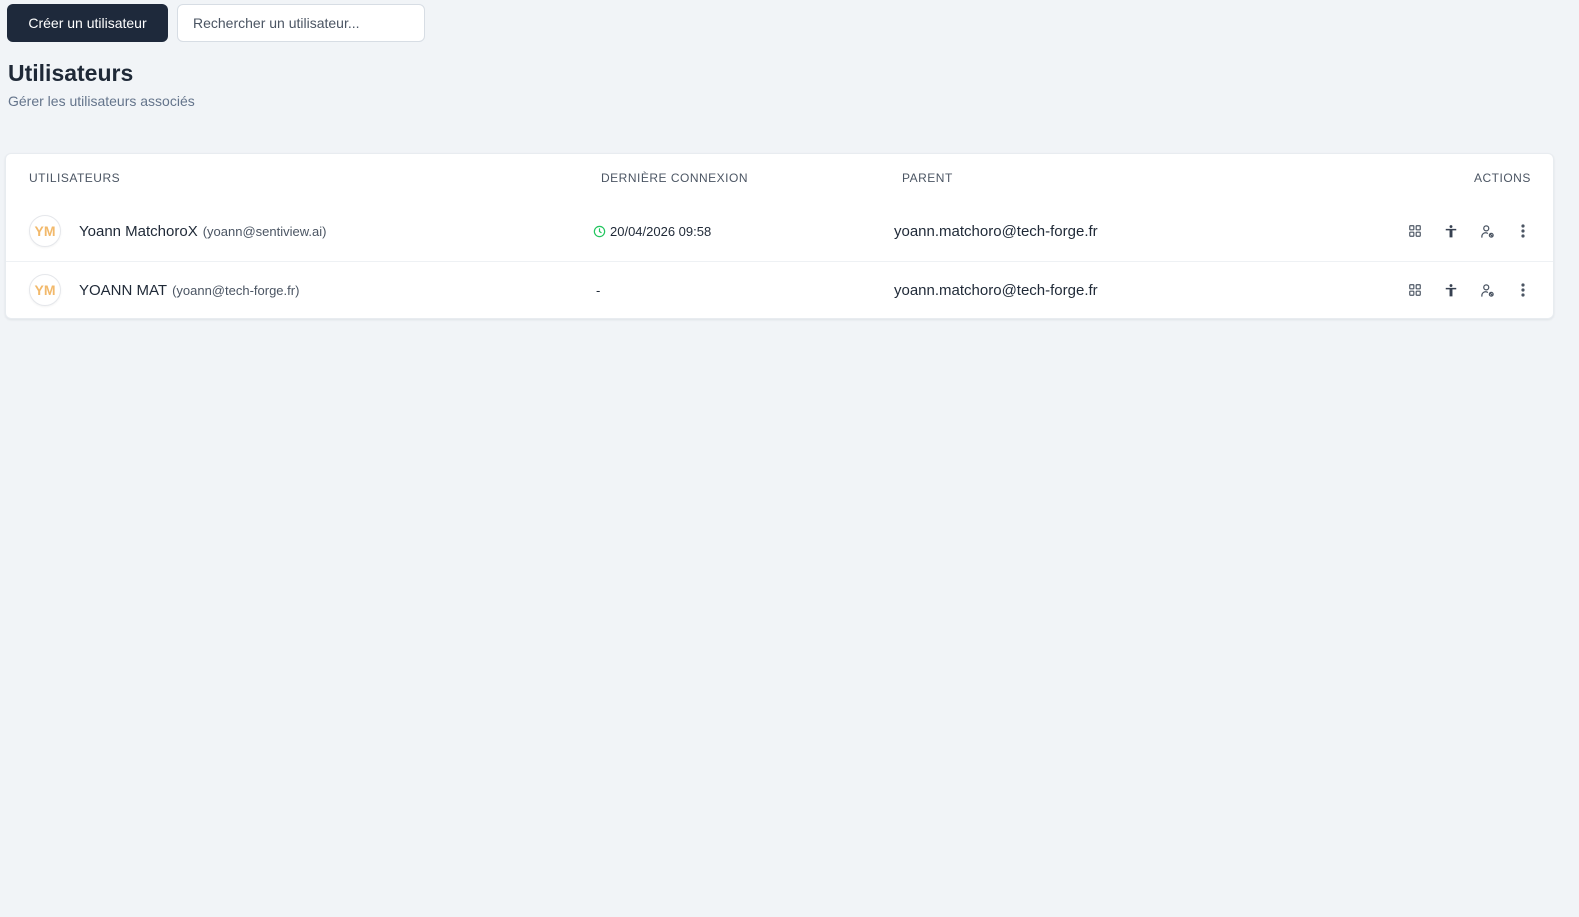 This screenshot has width=1579, height=917. What do you see at coordinates (101, 101) in the screenshot?
I see `page-subtitle: Gérer les utilisateurs associés` at bounding box center [101, 101].